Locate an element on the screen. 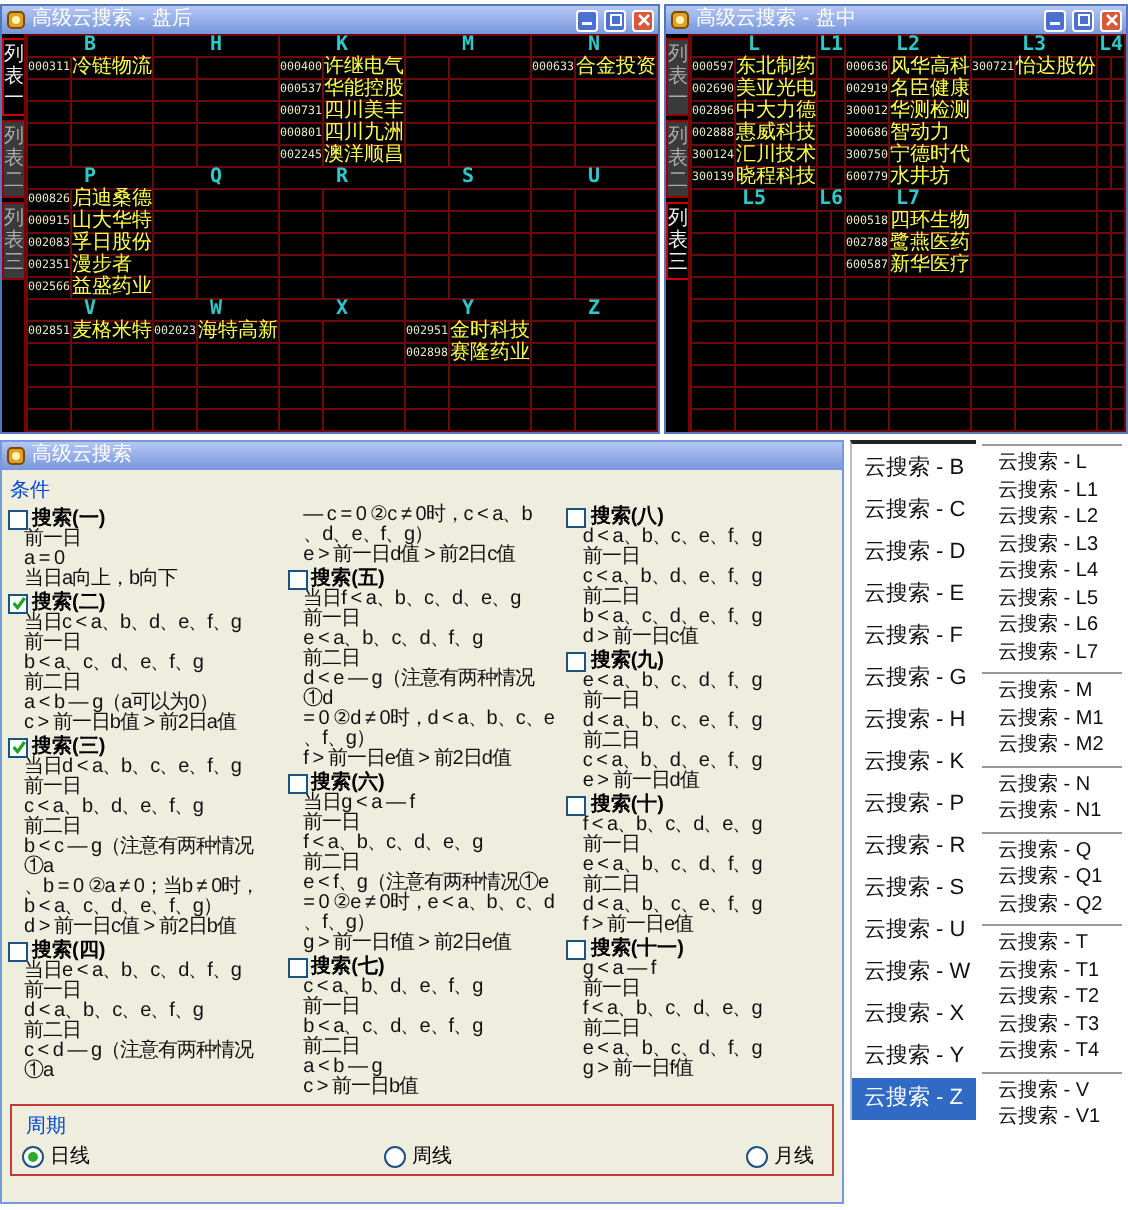 The width and height of the screenshot is (1128, 1210). list-item: 云搜索 - L7 is located at coordinates (1052, 652).